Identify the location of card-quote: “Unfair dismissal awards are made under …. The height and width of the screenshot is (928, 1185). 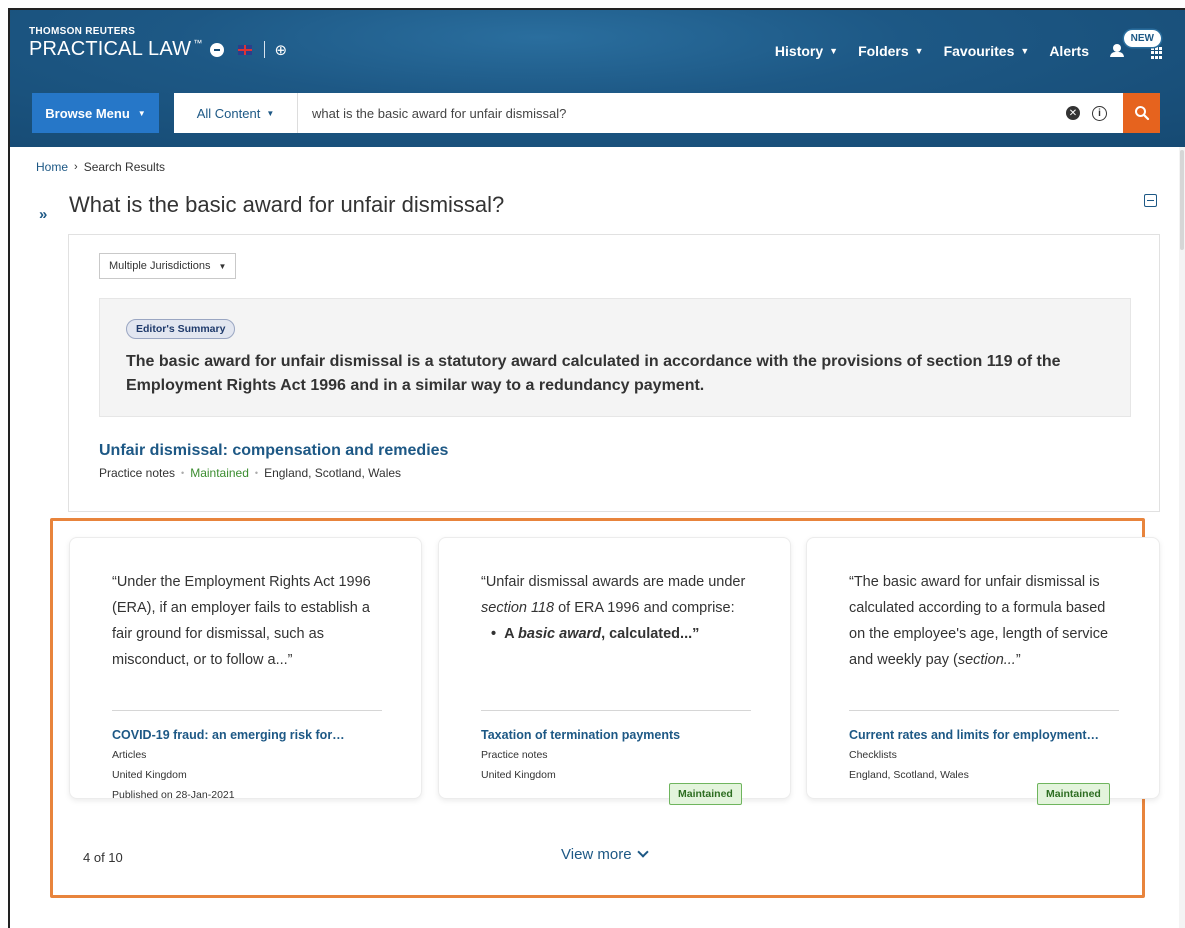
(617, 608).